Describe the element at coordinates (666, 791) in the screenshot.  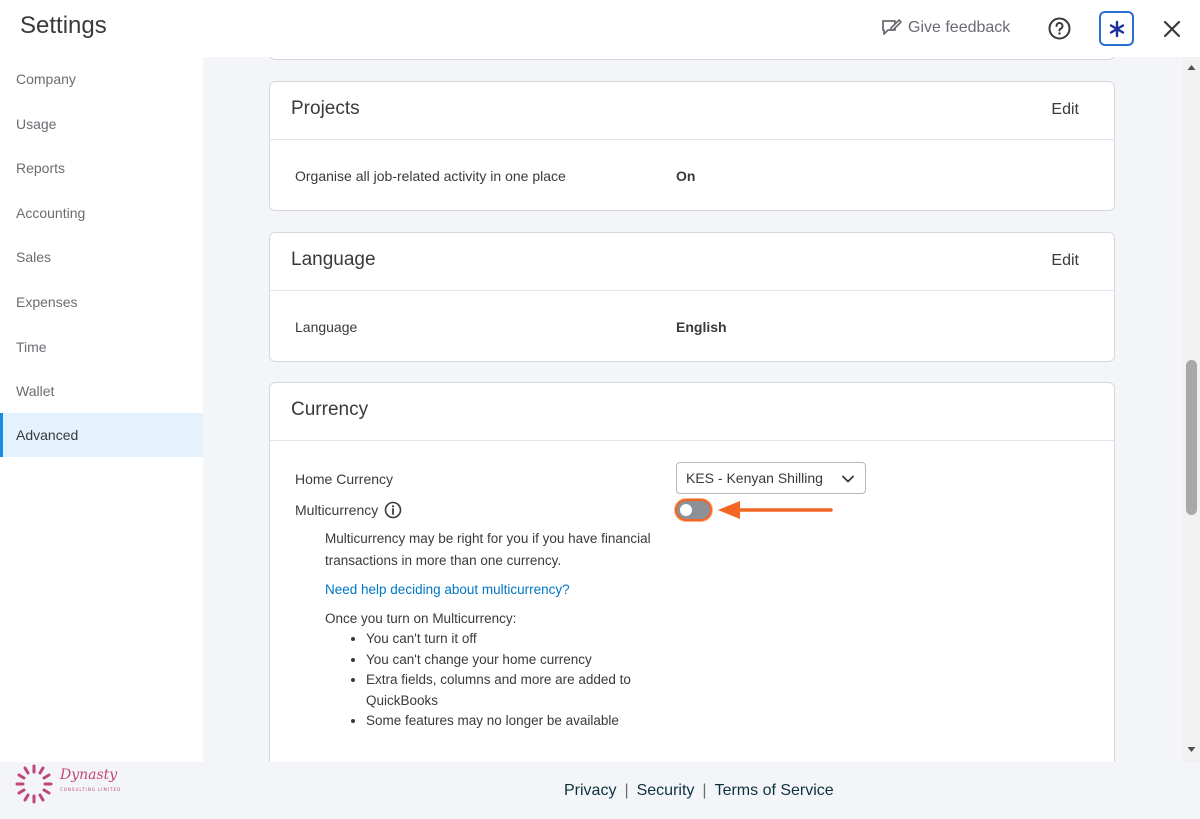
I see `security-link: Security` at that location.